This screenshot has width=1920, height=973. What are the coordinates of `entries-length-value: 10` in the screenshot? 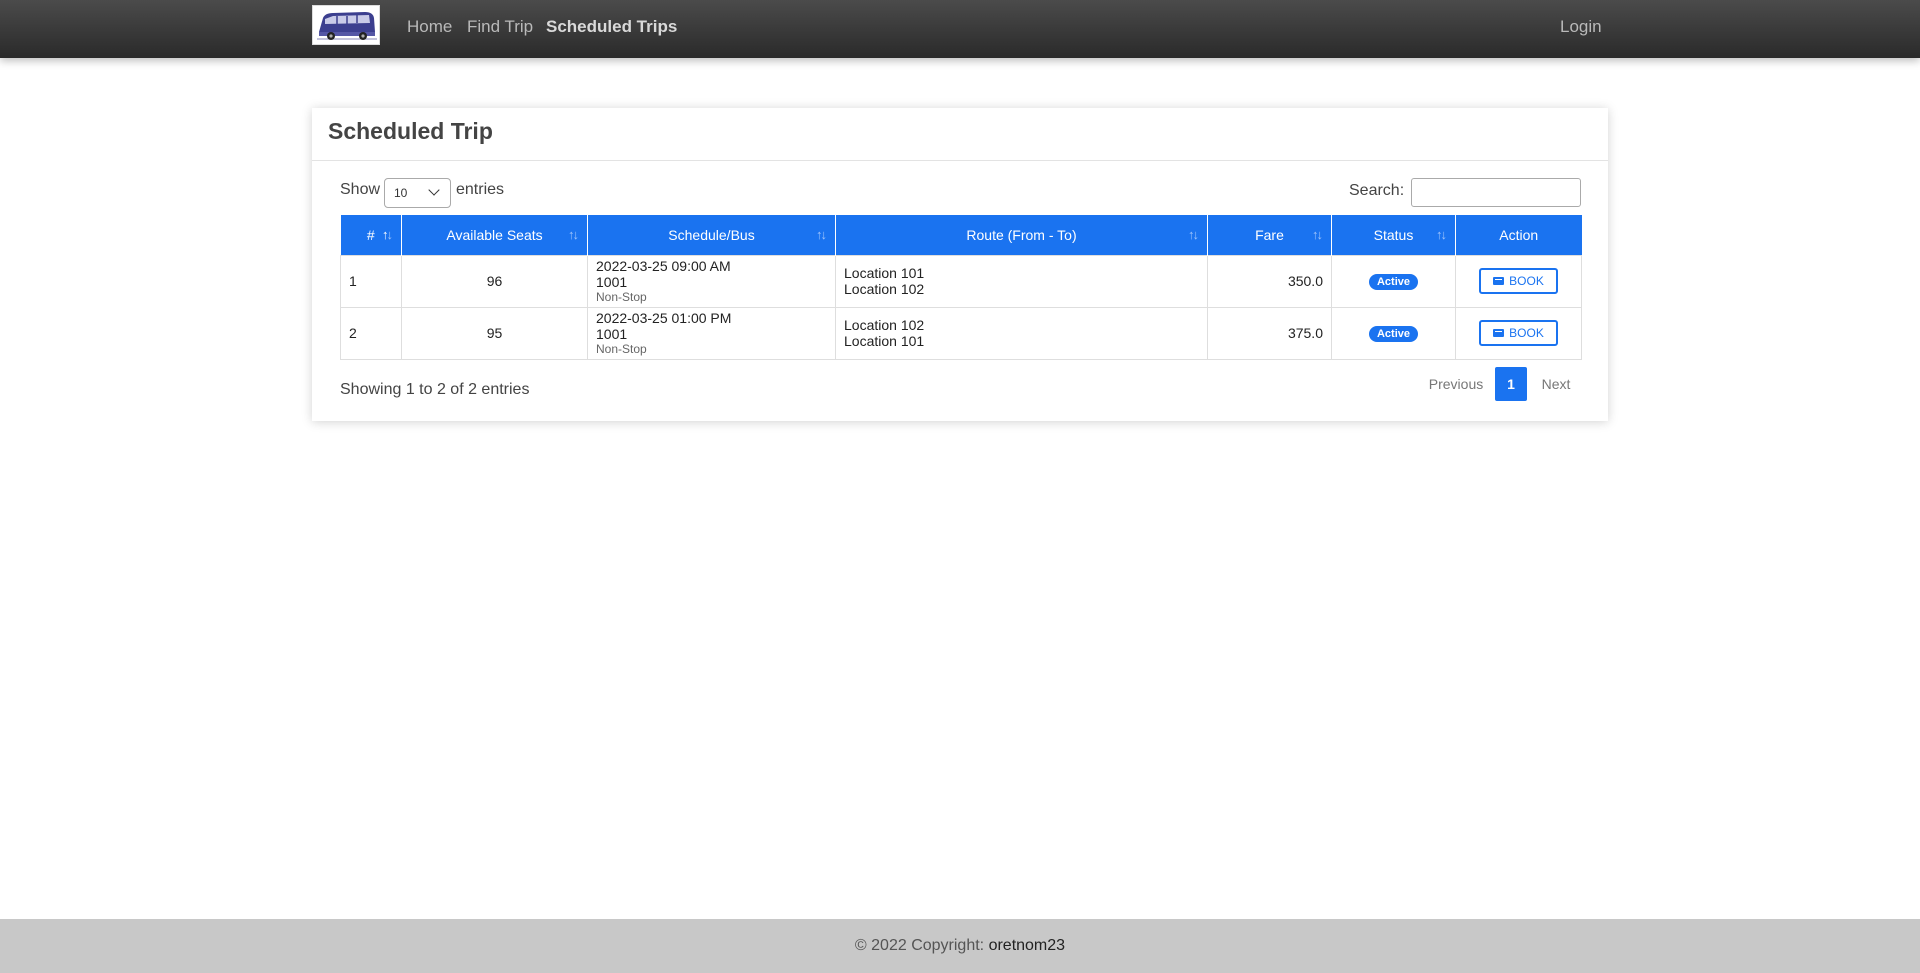 It's located at (401, 193).